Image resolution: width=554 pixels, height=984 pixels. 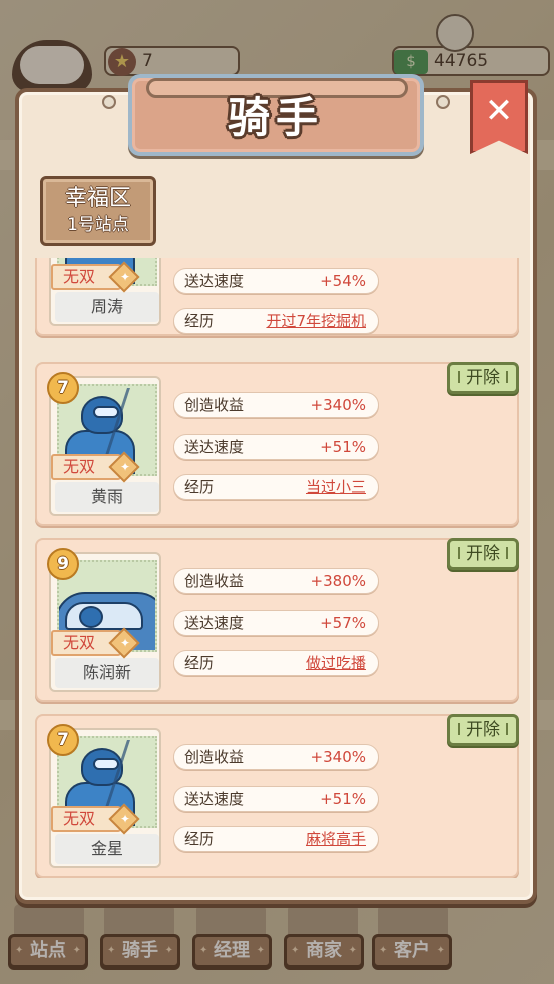 What do you see at coordinates (107, 673) in the screenshot?
I see `rider-name: 陈润新` at bounding box center [107, 673].